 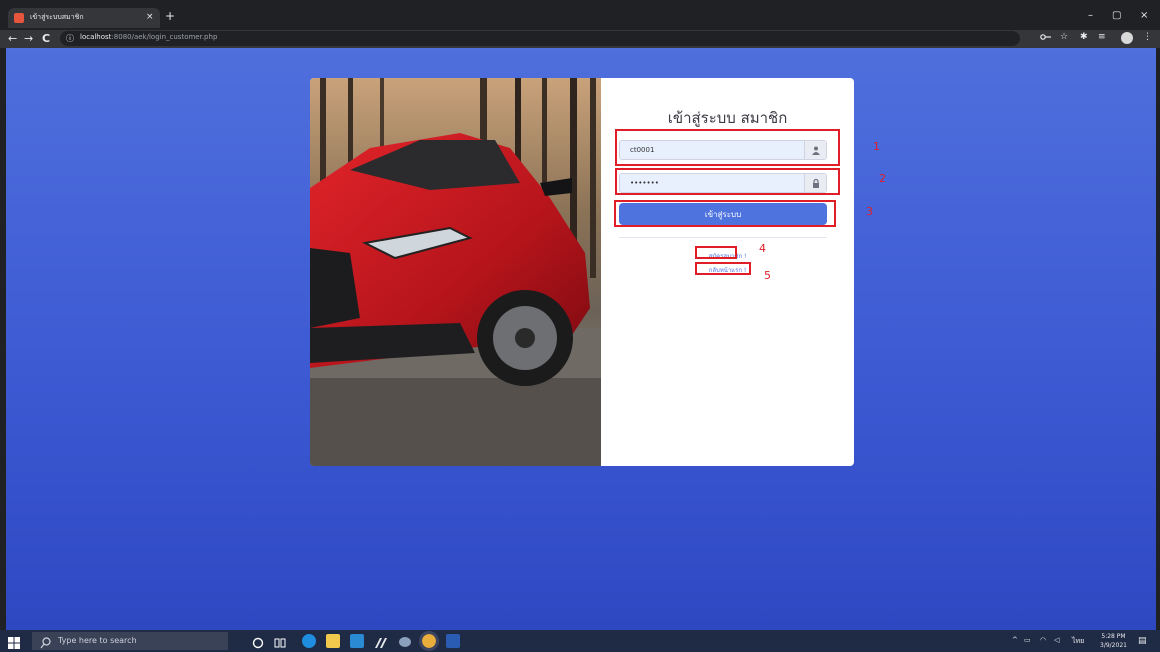 What do you see at coordinates (333, 641) in the screenshot?
I see `file-explorer-icon` at bounding box center [333, 641].